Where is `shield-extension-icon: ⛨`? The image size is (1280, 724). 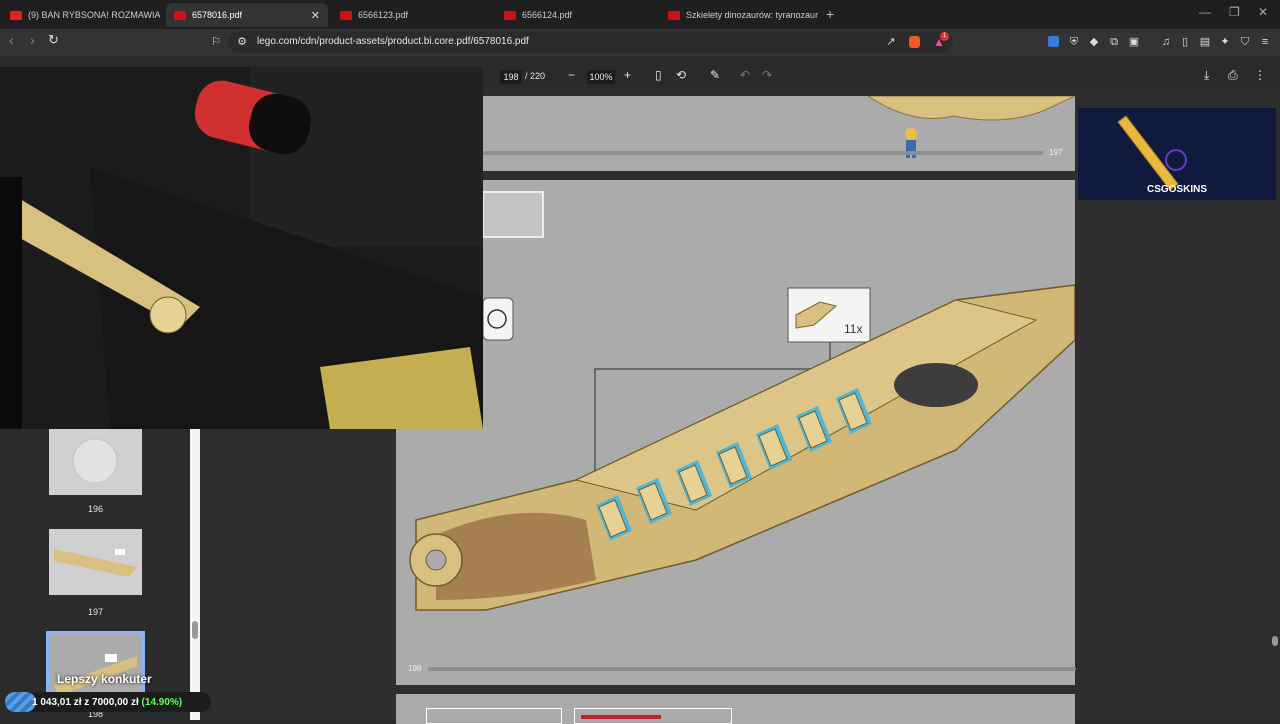
shield-extension-icon: ⛨ is located at coordinates (1074, 42).